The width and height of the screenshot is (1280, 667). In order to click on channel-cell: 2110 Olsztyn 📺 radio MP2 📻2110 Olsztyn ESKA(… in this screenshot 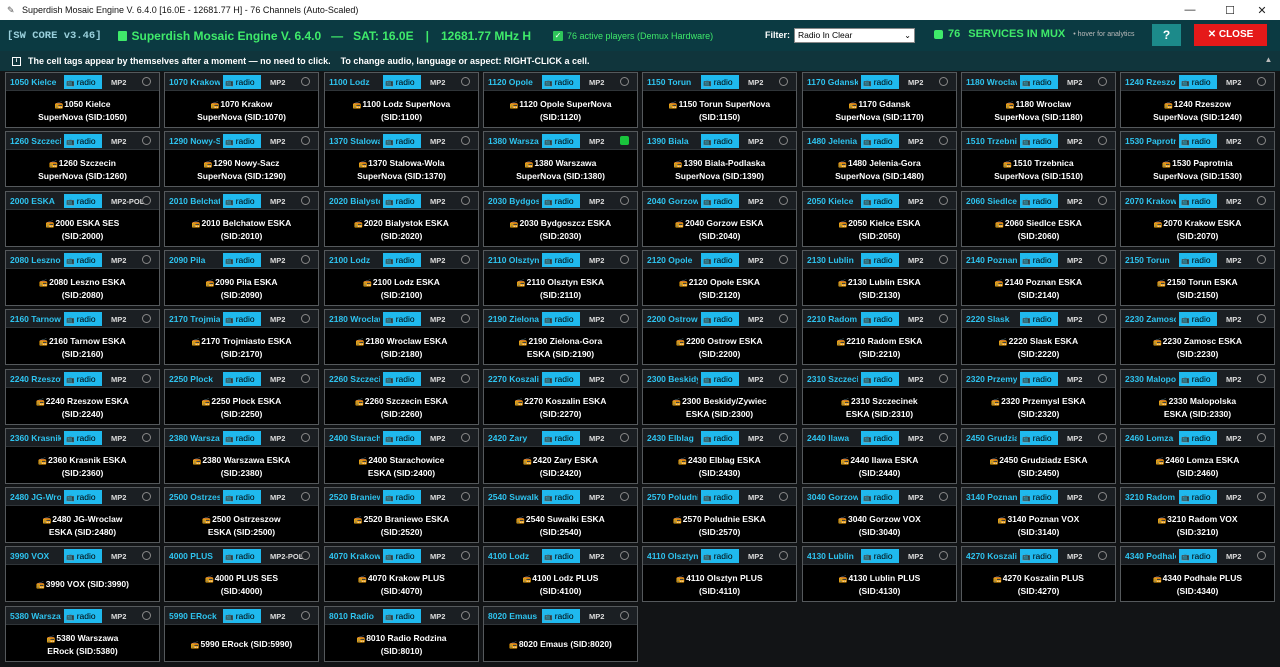, I will do `click(560, 278)`.